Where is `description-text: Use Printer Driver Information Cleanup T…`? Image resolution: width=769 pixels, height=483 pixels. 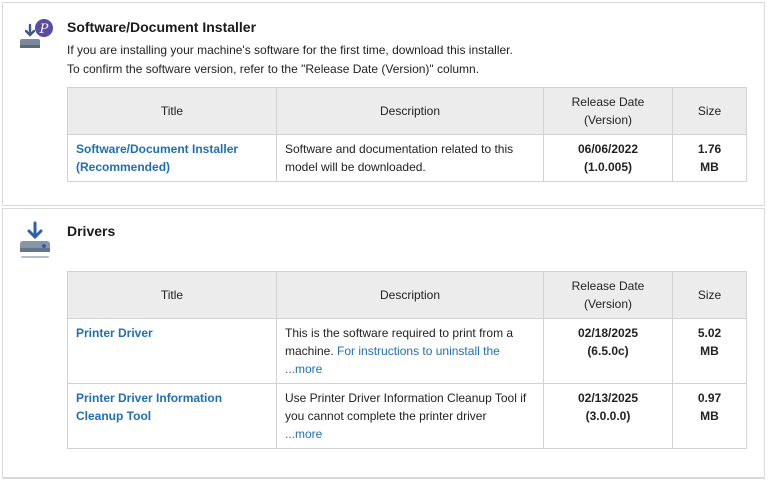 description-text: Use Printer Driver Information Cleanup T… is located at coordinates (406, 407).